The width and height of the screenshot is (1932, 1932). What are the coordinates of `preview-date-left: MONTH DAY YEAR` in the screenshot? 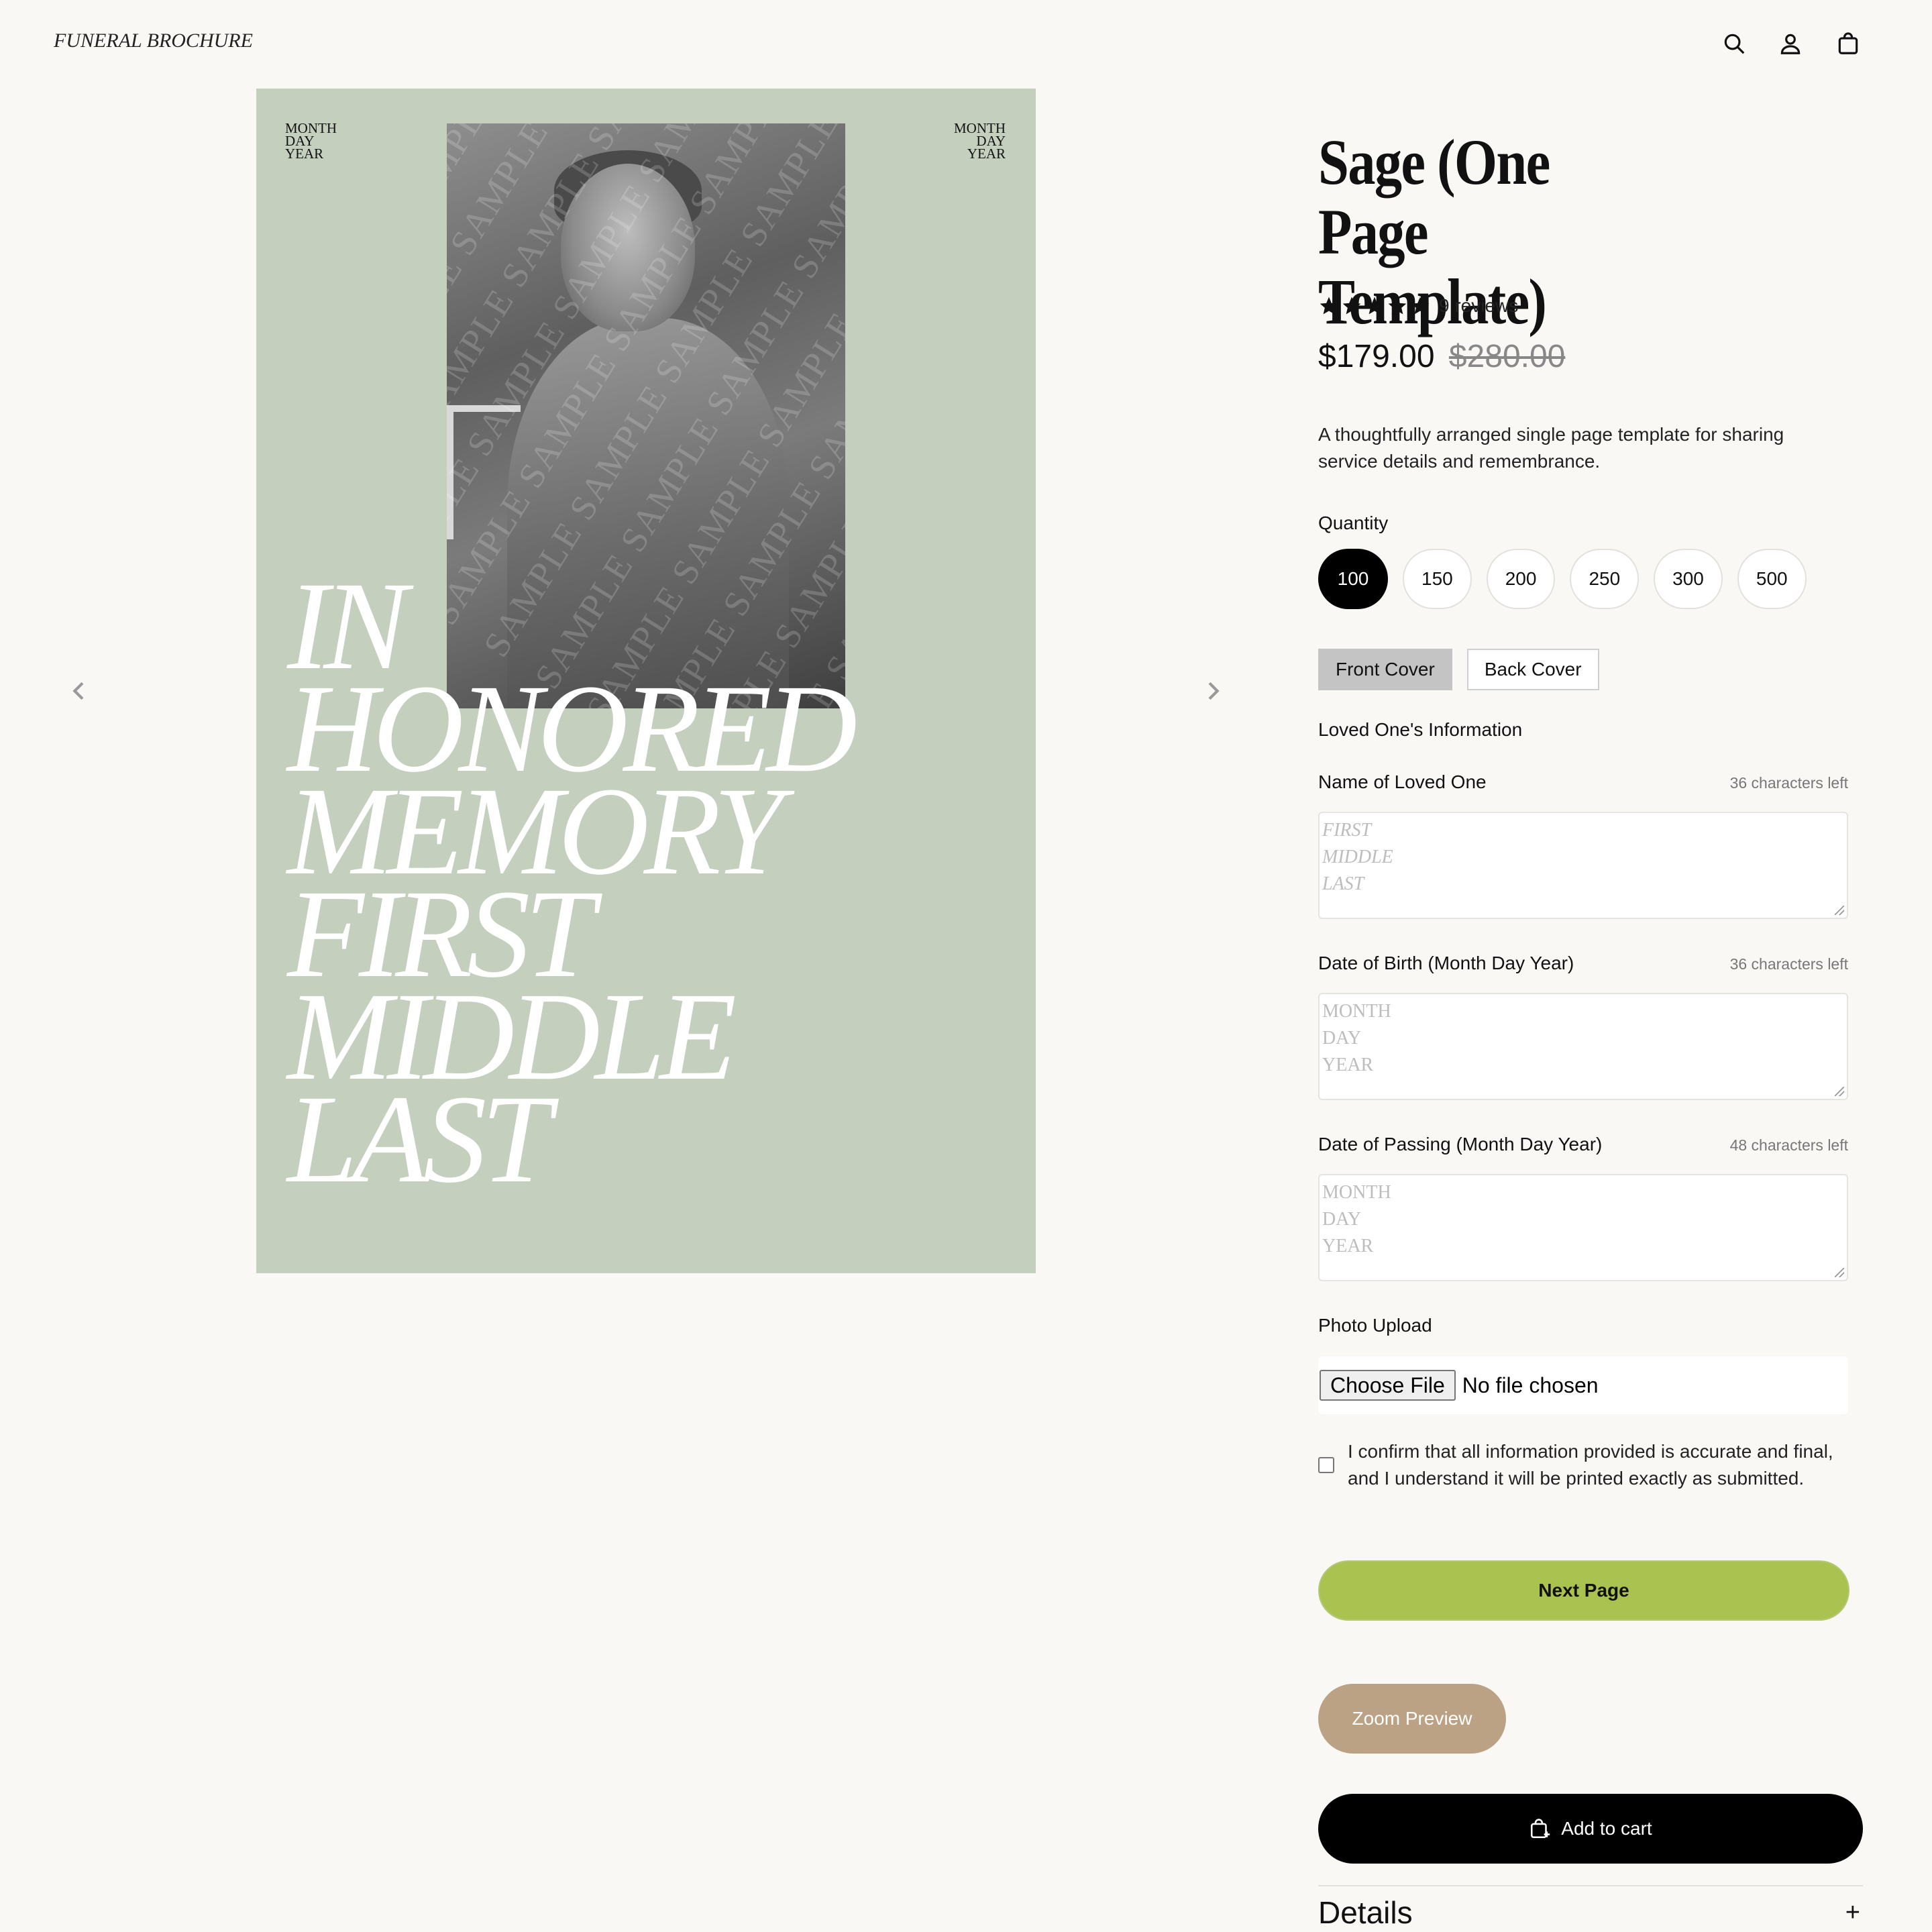 It's located at (311, 141).